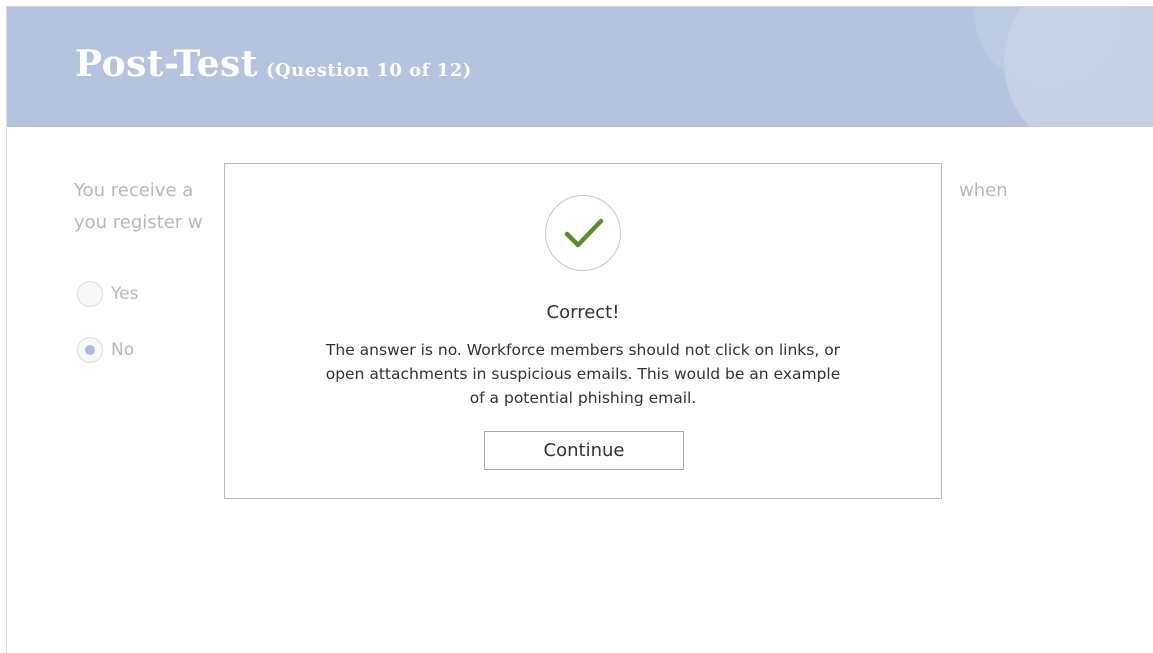 The image size is (1153, 653). Describe the element at coordinates (90, 350) in the screenshot. I see `radio-no` at that location.